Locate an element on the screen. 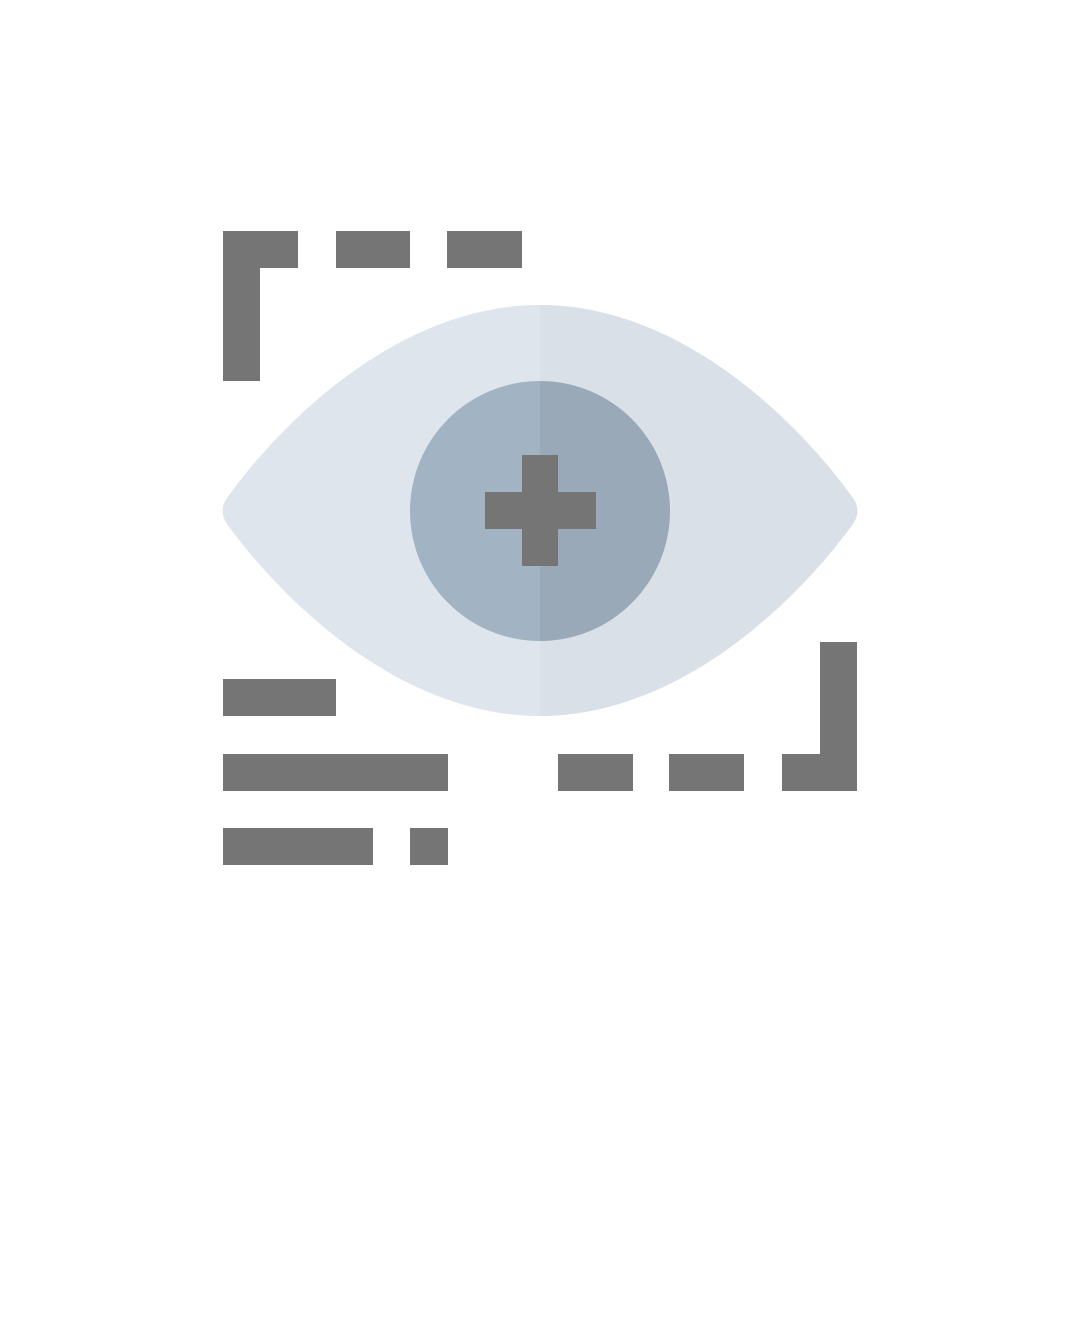 This screenshot has height=1326, width=1080. text-line-3-dot is located at coordinates (429, 846).